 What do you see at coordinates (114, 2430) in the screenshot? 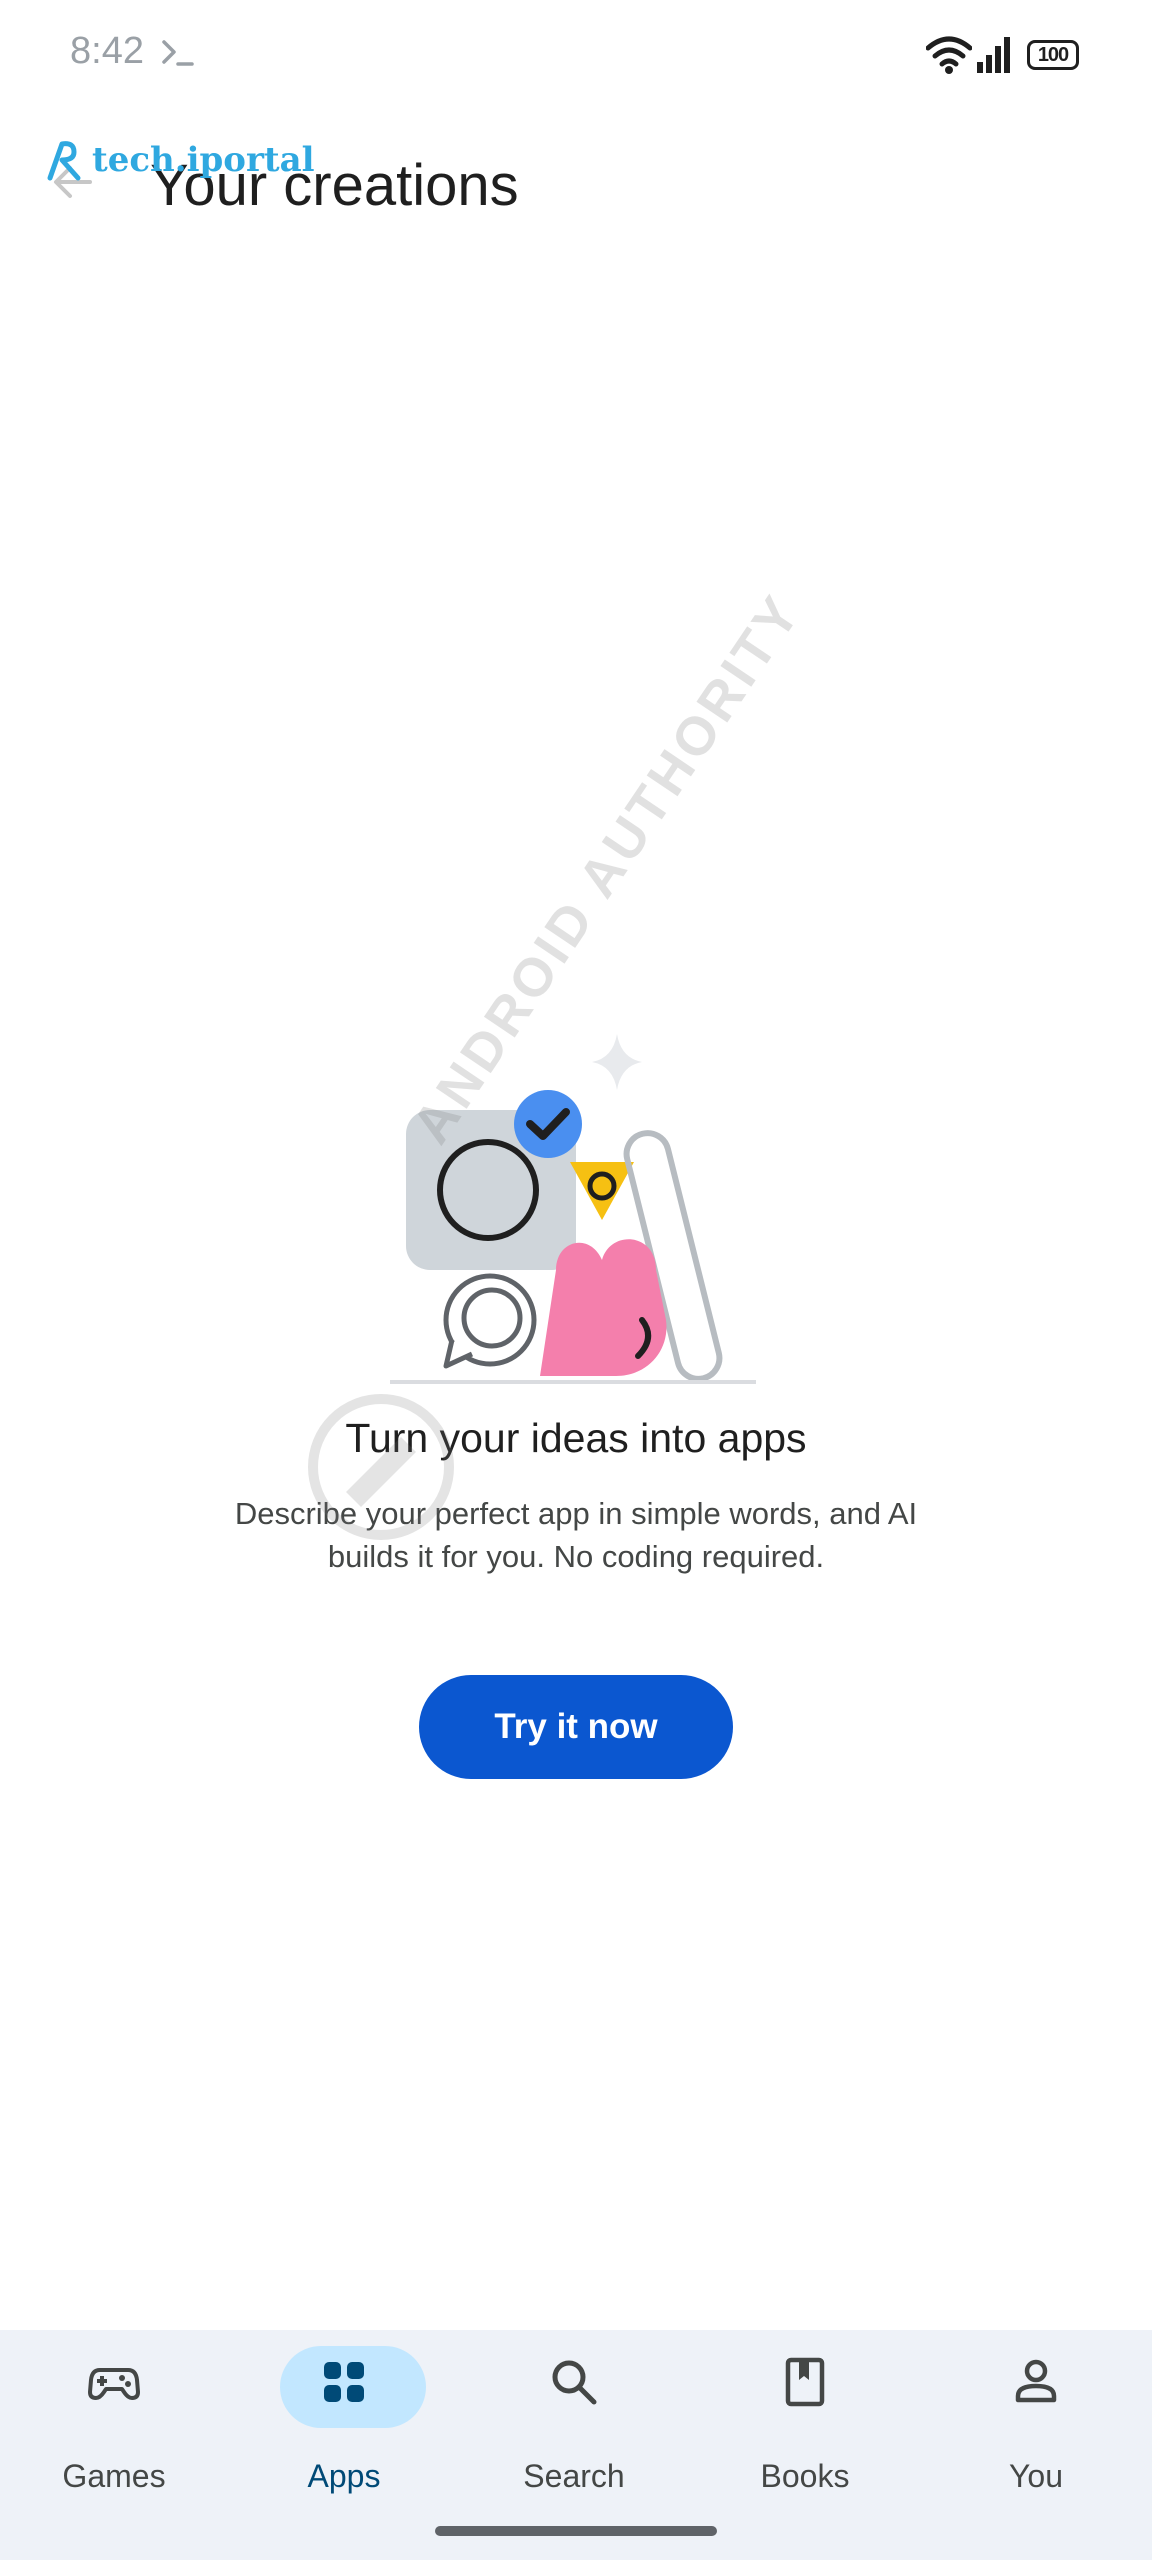
I see `nav-item-games: Games` at bounding box center [114, 2430].